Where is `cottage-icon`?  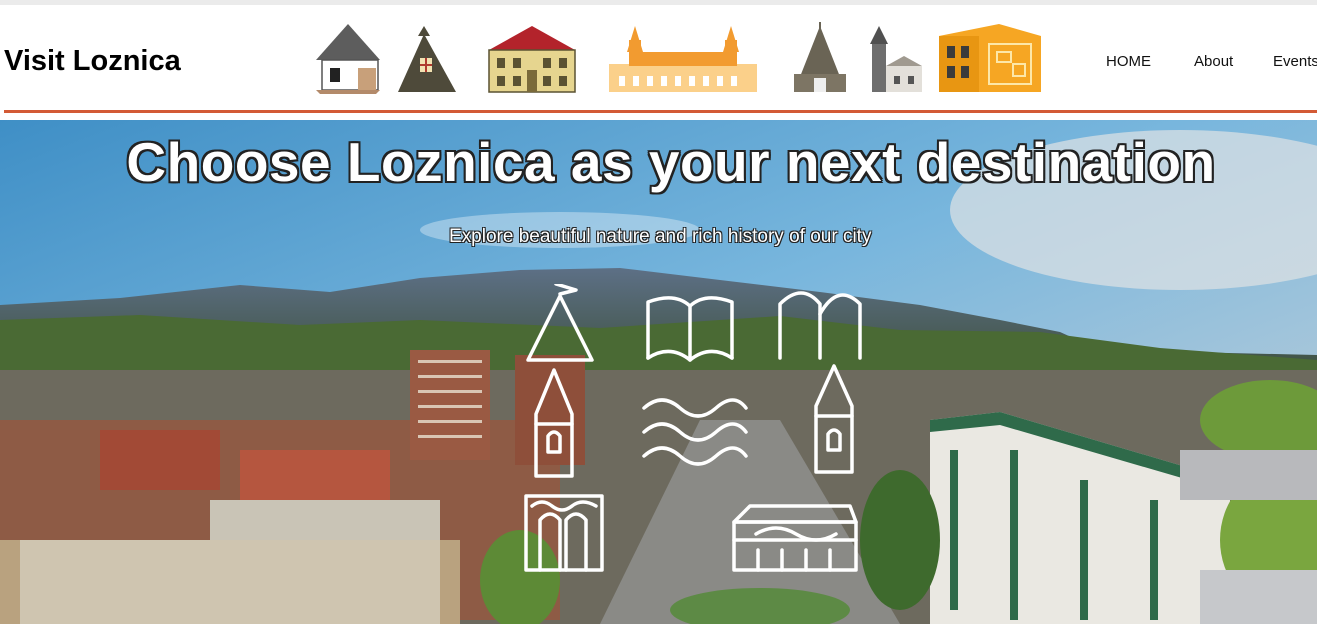 cottage-icon is located at coordinates (348, 59).